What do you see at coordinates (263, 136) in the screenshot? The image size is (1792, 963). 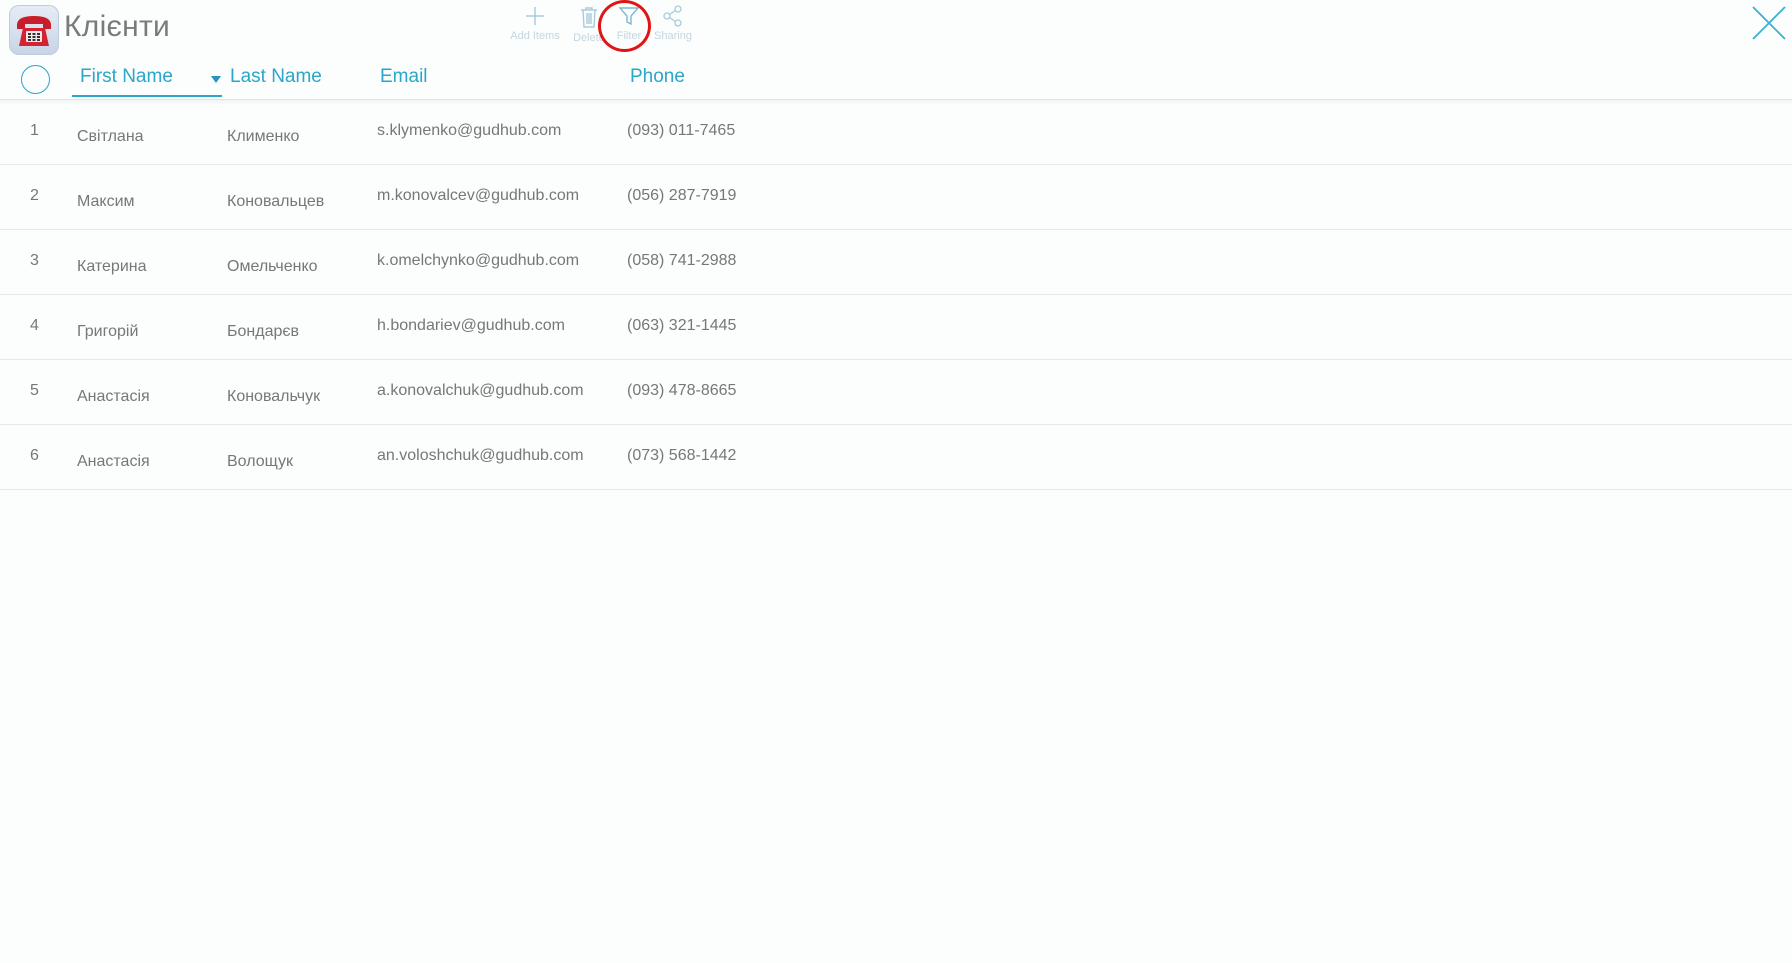 I see `cell-last-name: Клименко` at bounding box center [263, 136].